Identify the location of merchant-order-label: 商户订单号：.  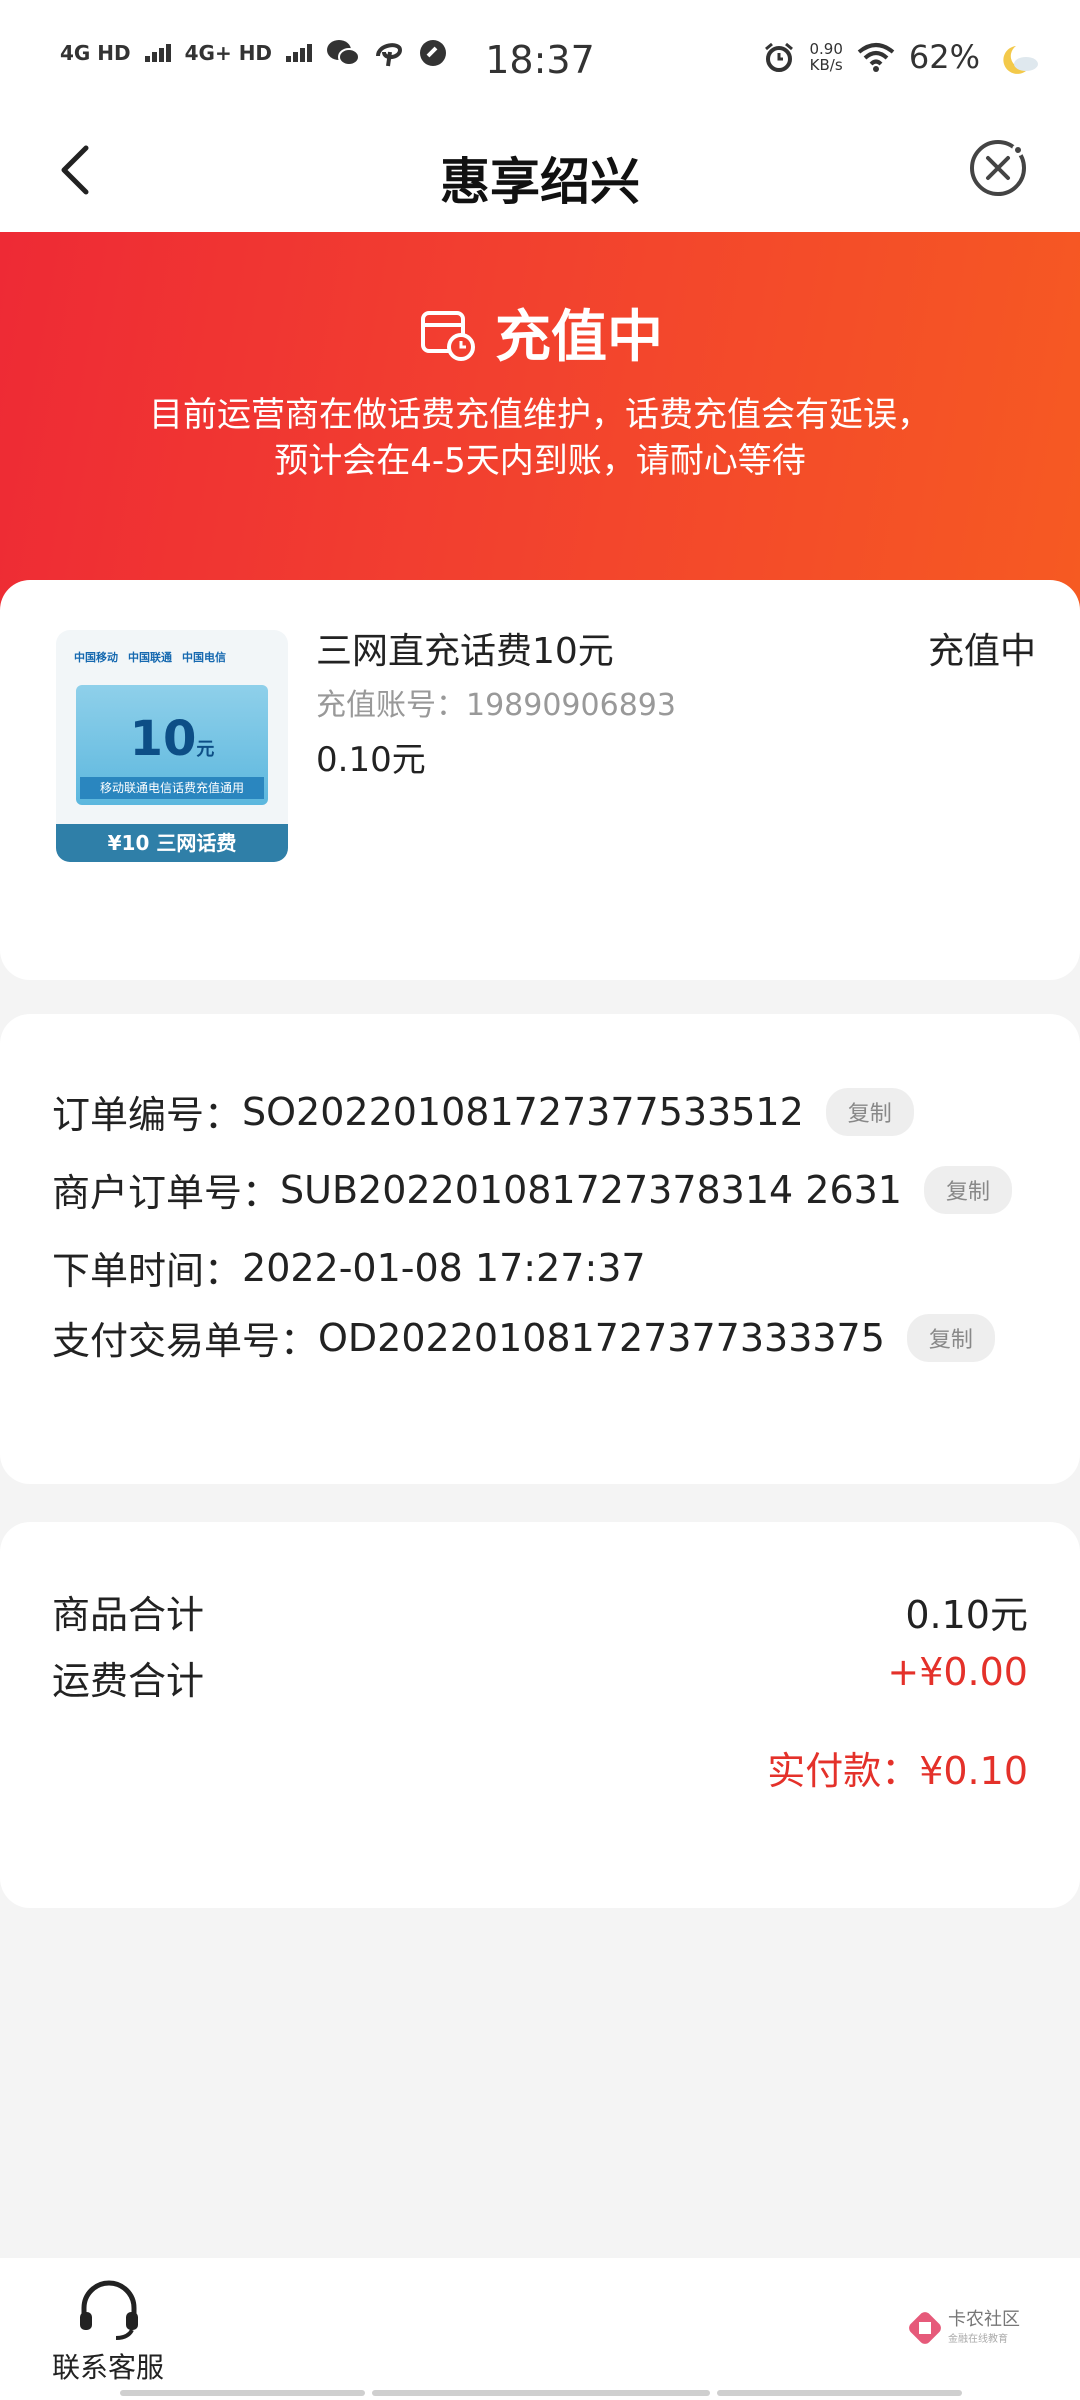
(166, 1193).